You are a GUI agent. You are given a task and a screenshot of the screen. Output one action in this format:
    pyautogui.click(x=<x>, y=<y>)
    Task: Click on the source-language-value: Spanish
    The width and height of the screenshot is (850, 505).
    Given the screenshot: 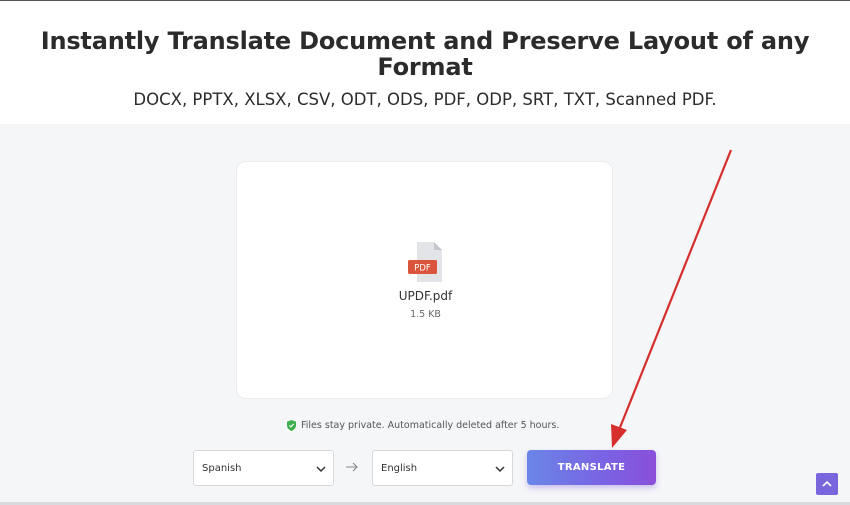 What is the action you would take?
    pyautogui.click(x=222, y=468)
    